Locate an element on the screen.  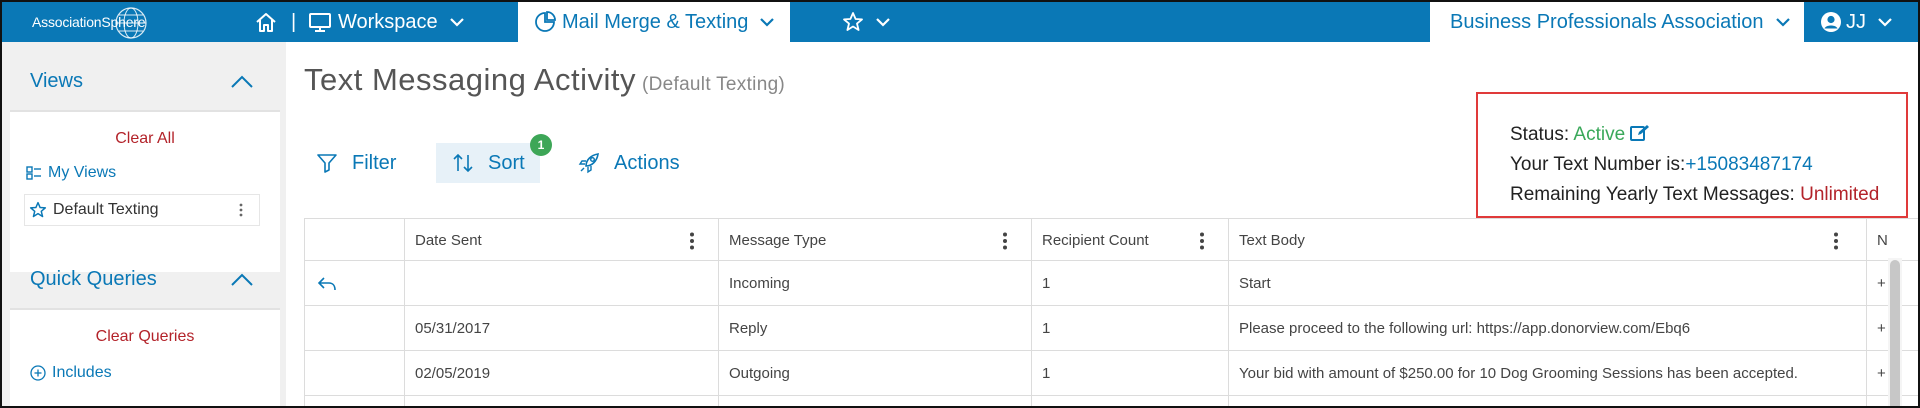
globe-icon is located at coordinates (131, 23).